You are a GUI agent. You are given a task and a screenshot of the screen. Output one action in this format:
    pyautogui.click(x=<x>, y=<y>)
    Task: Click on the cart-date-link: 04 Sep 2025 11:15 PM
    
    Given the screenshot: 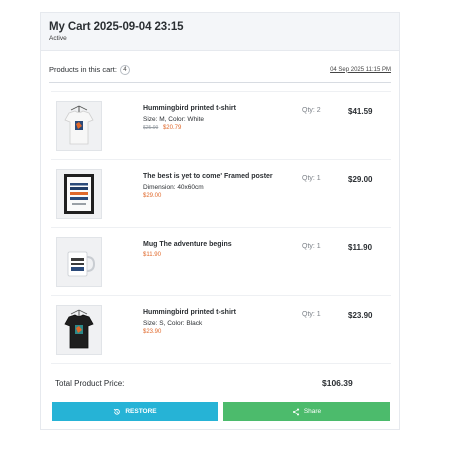 What is the action you would take?
    pyautogui.click(x=360, y=70)
    